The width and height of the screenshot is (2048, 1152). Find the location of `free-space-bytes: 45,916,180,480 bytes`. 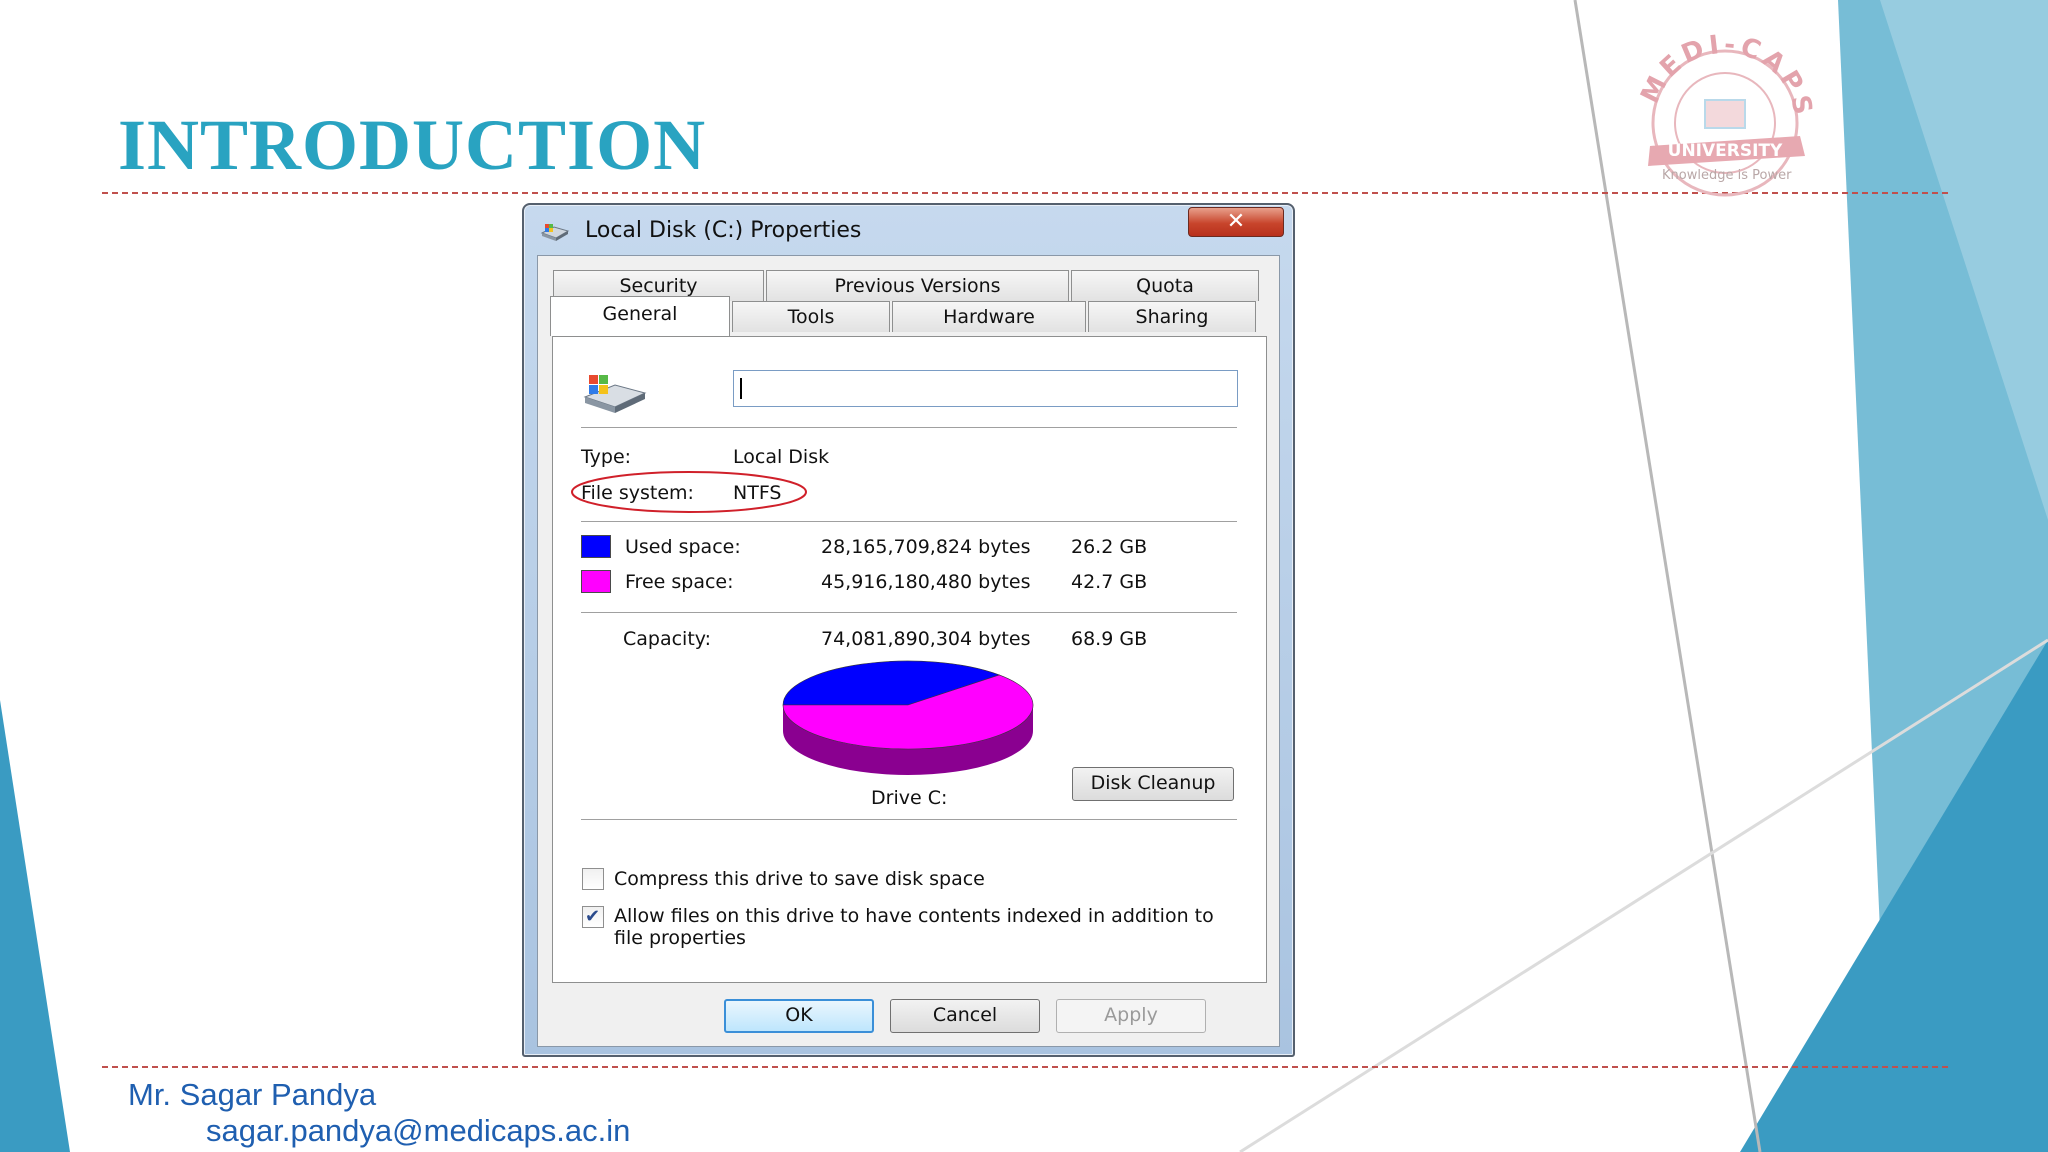

free-space-bytes: 45,916,180,480 bytes is located at coordinates (926, 582).